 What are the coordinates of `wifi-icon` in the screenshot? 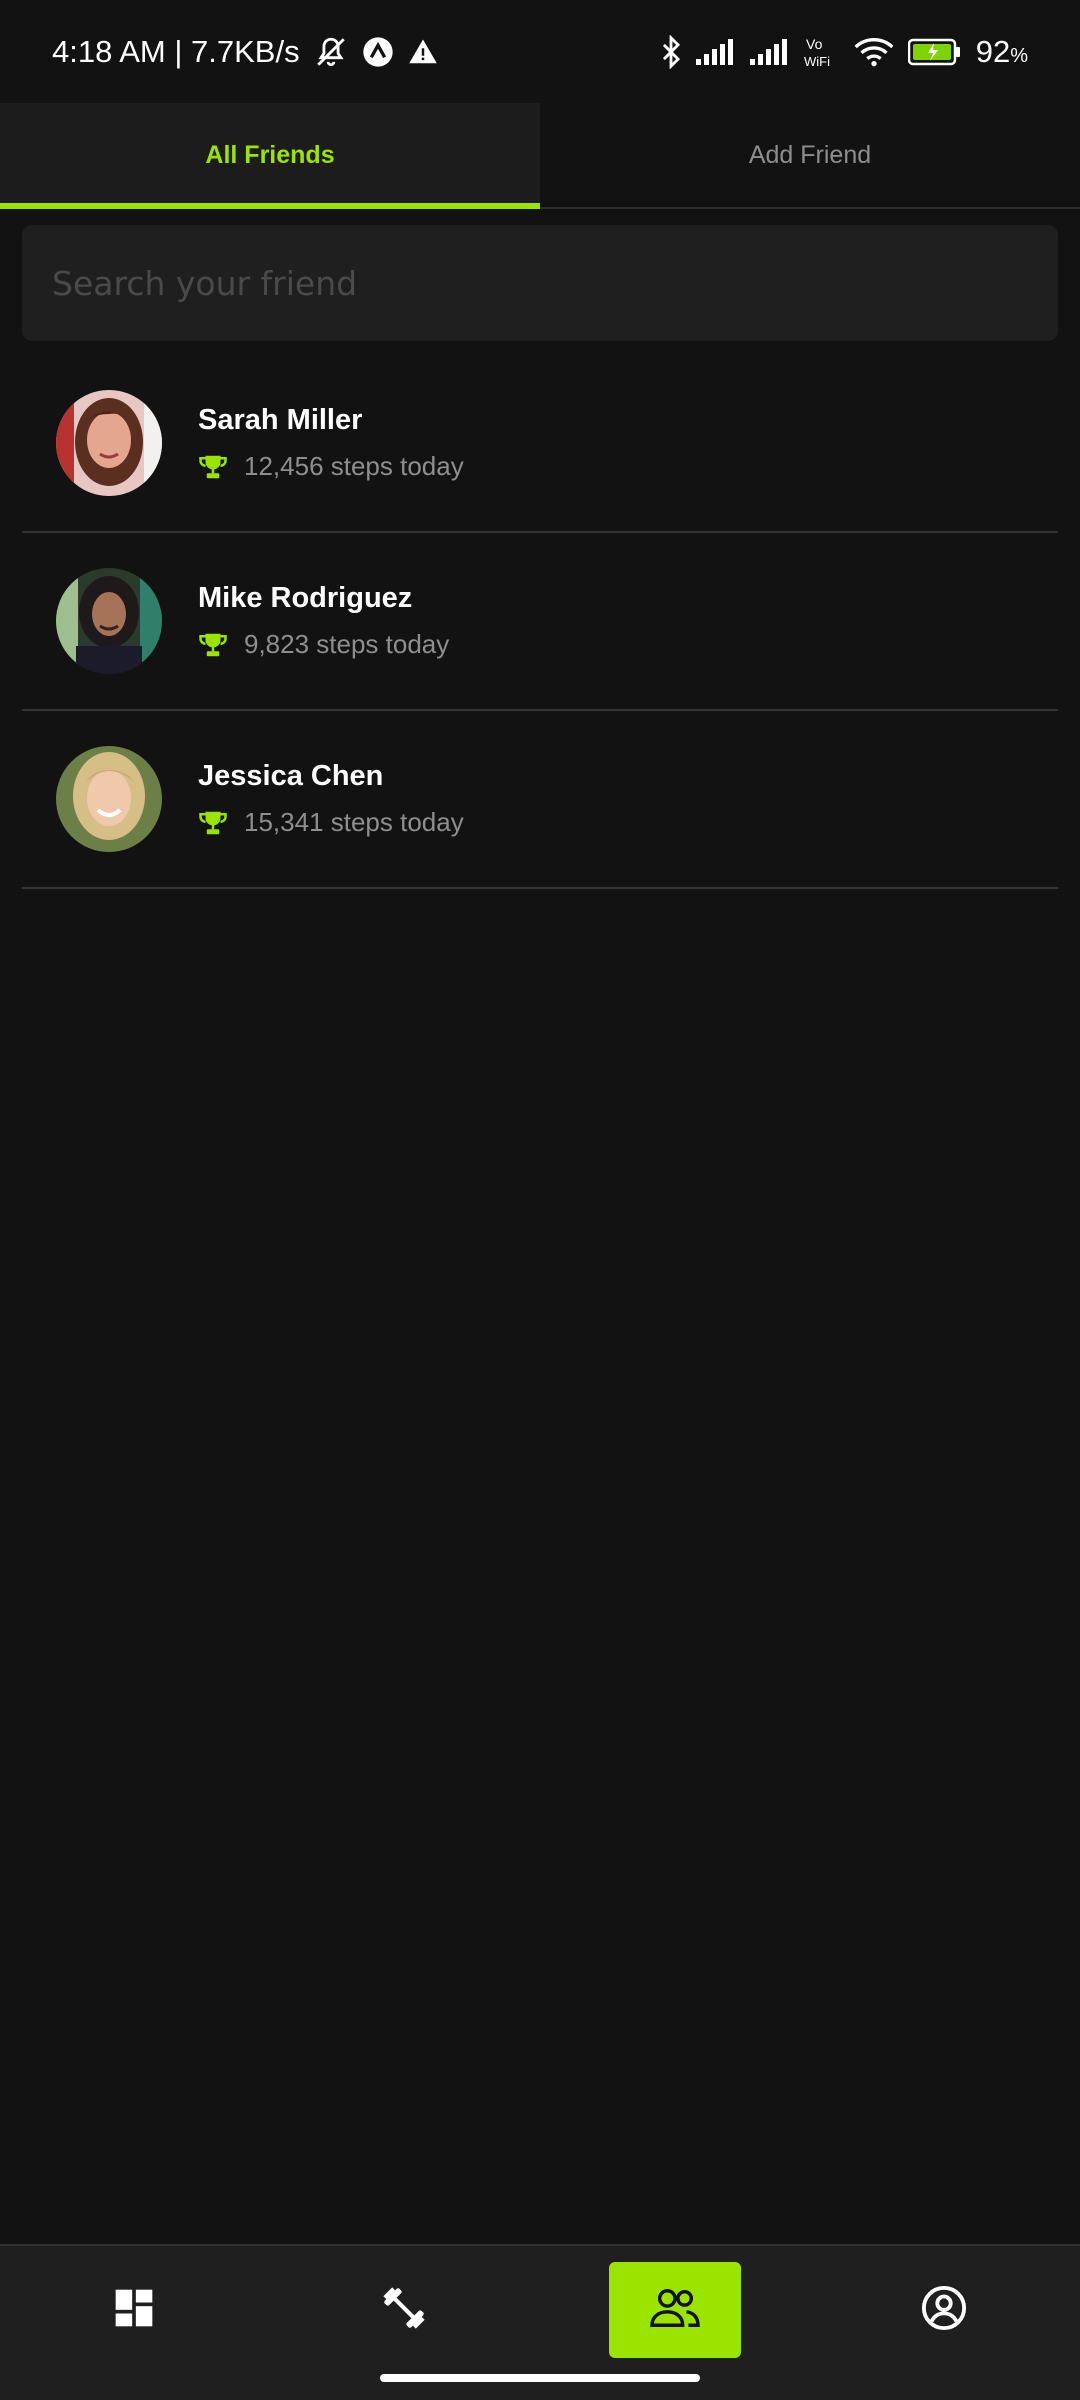 It's located at (874, 52).